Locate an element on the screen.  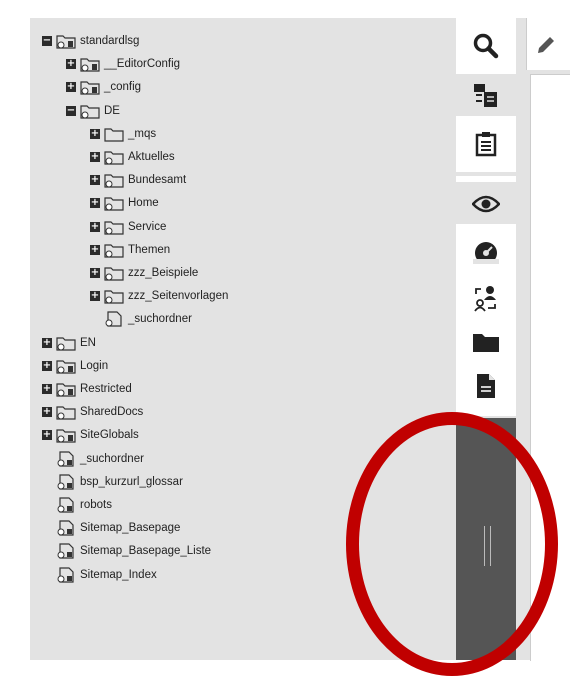
site-tree-button is located at coordinates (486, 96).